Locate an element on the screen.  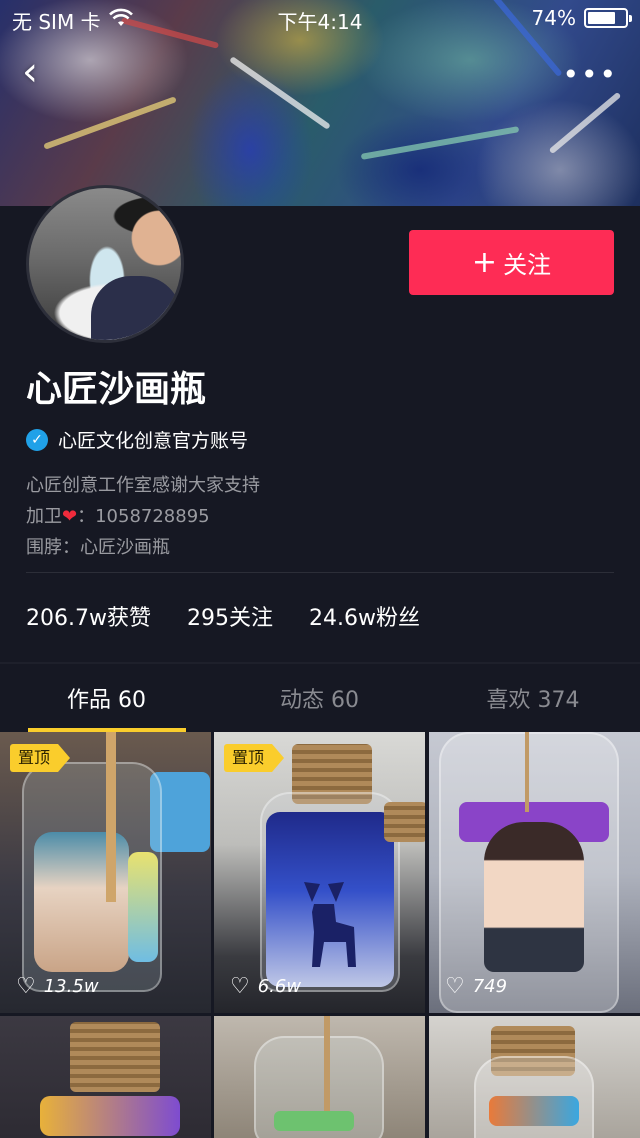
follow-button: + 关注 is located at coordinates (511, 262).